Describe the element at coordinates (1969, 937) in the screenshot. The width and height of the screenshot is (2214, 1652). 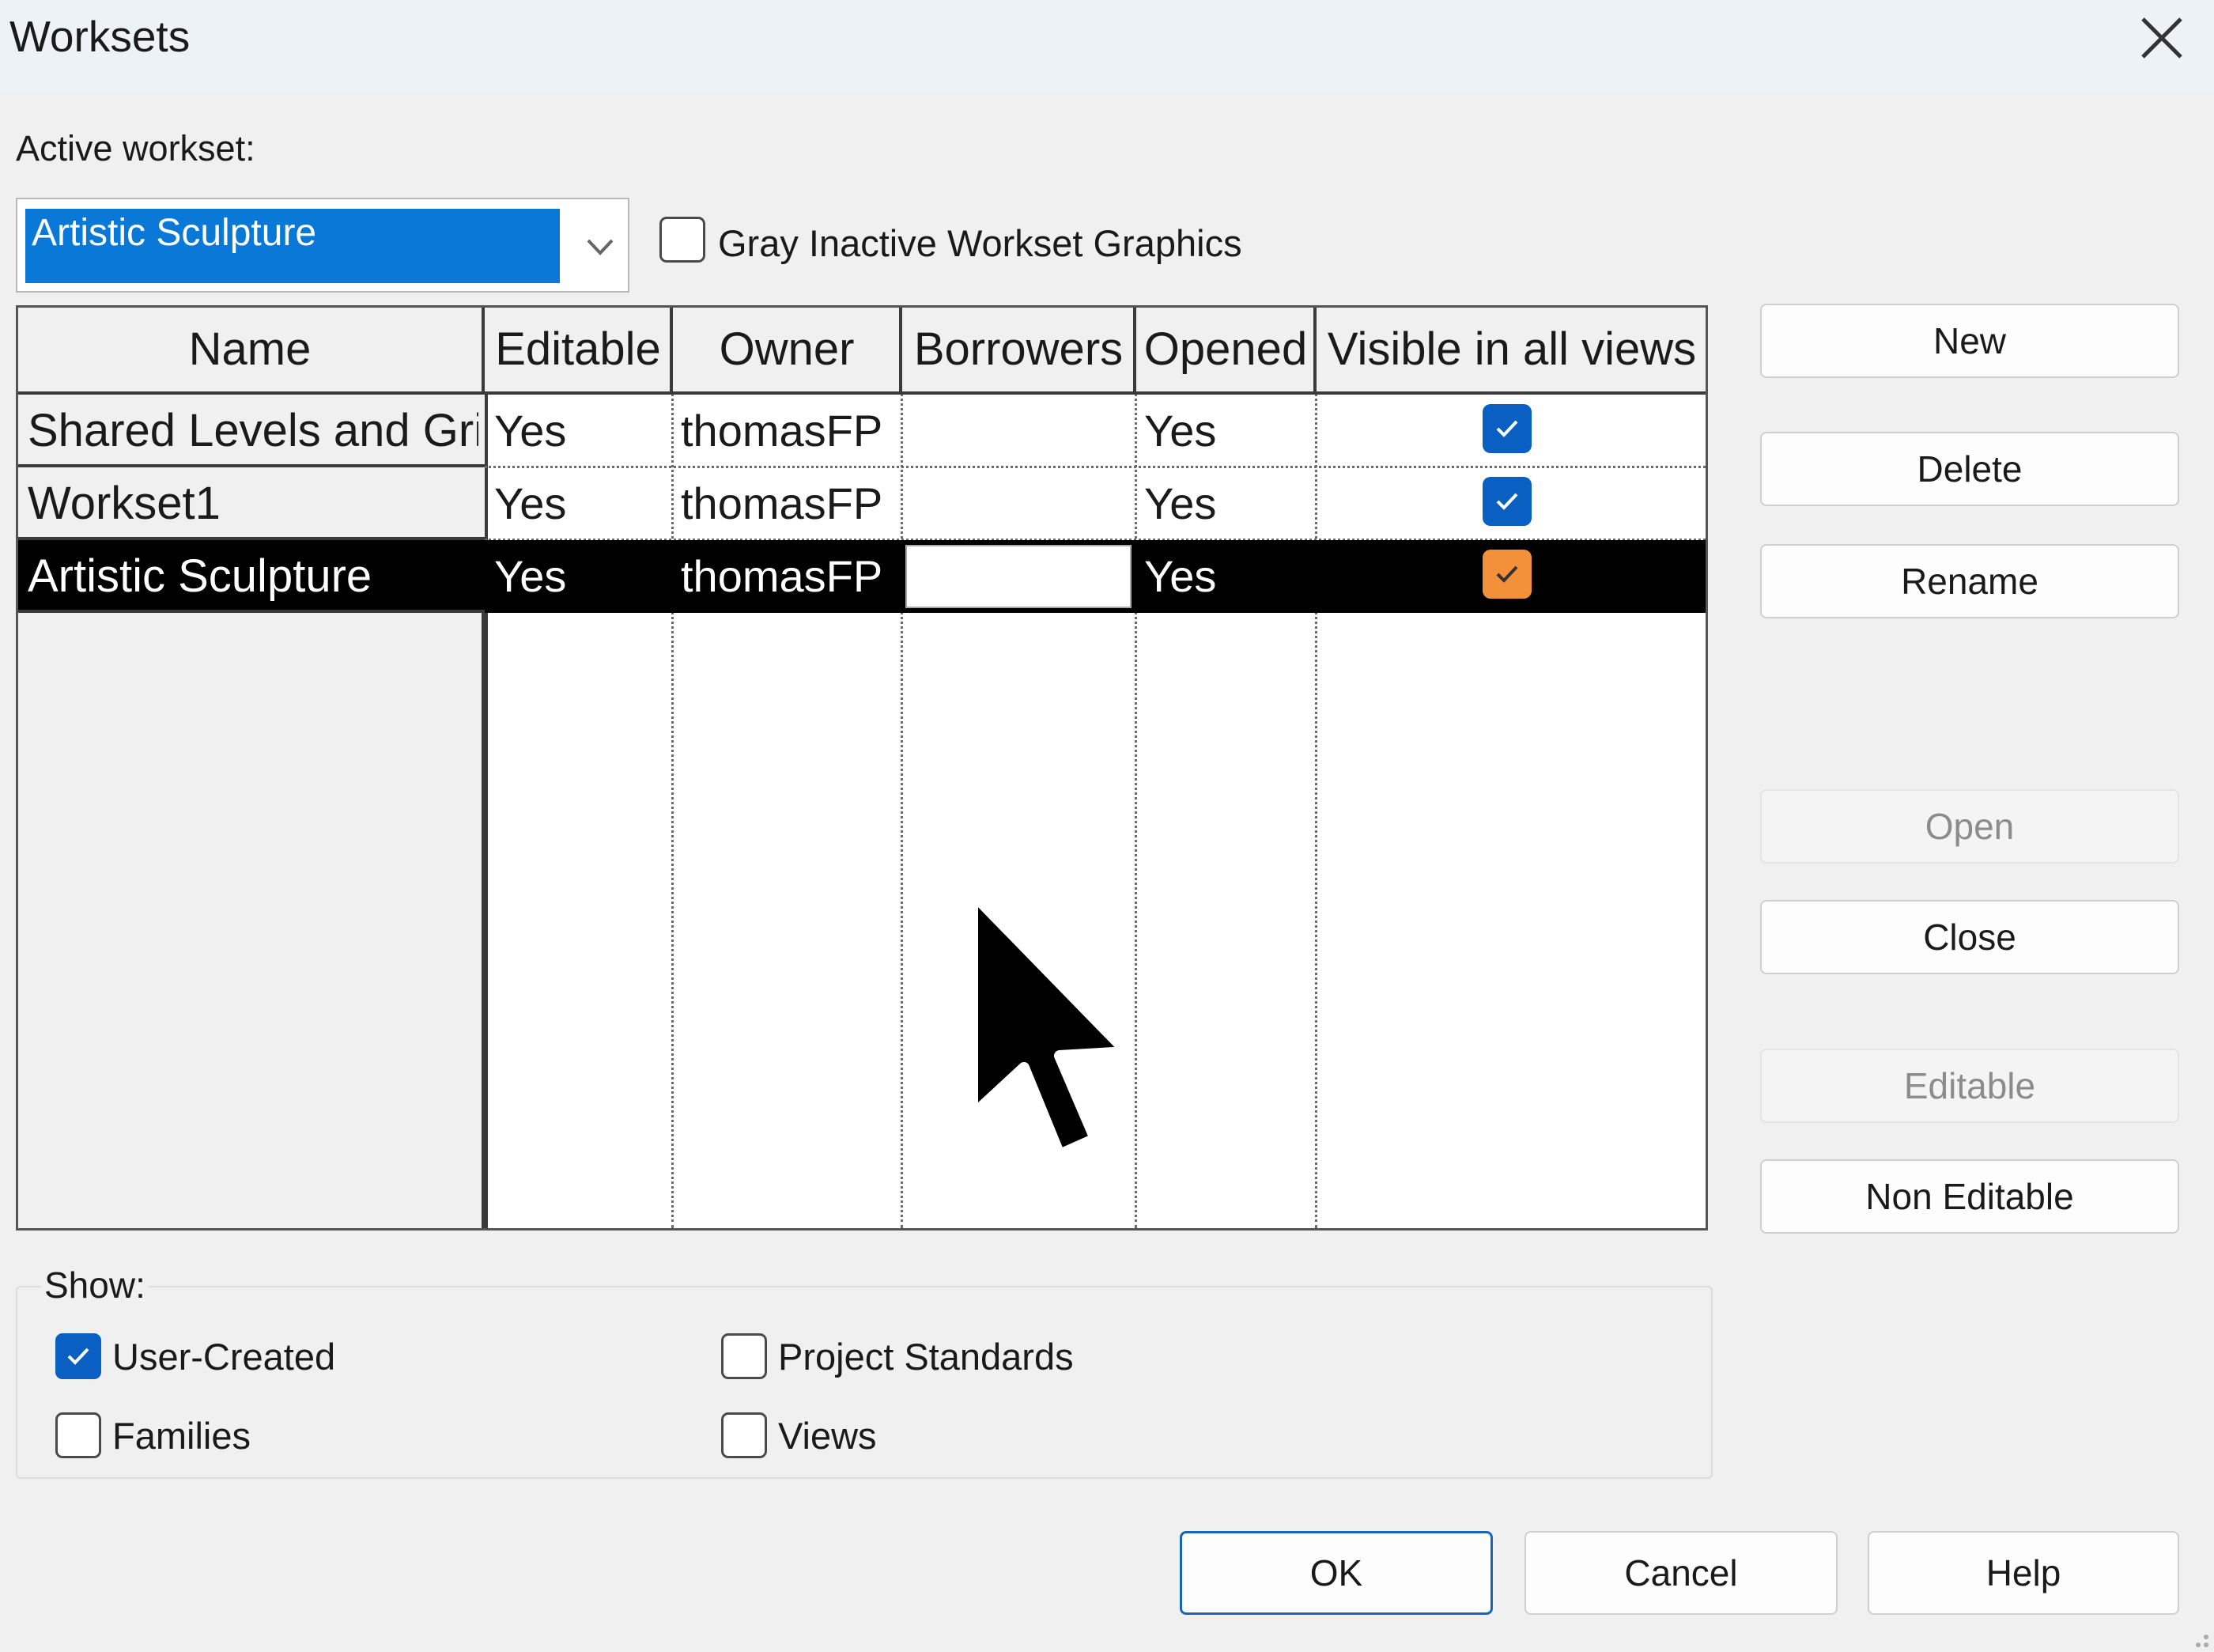
I see `close-button: Close` at that location.